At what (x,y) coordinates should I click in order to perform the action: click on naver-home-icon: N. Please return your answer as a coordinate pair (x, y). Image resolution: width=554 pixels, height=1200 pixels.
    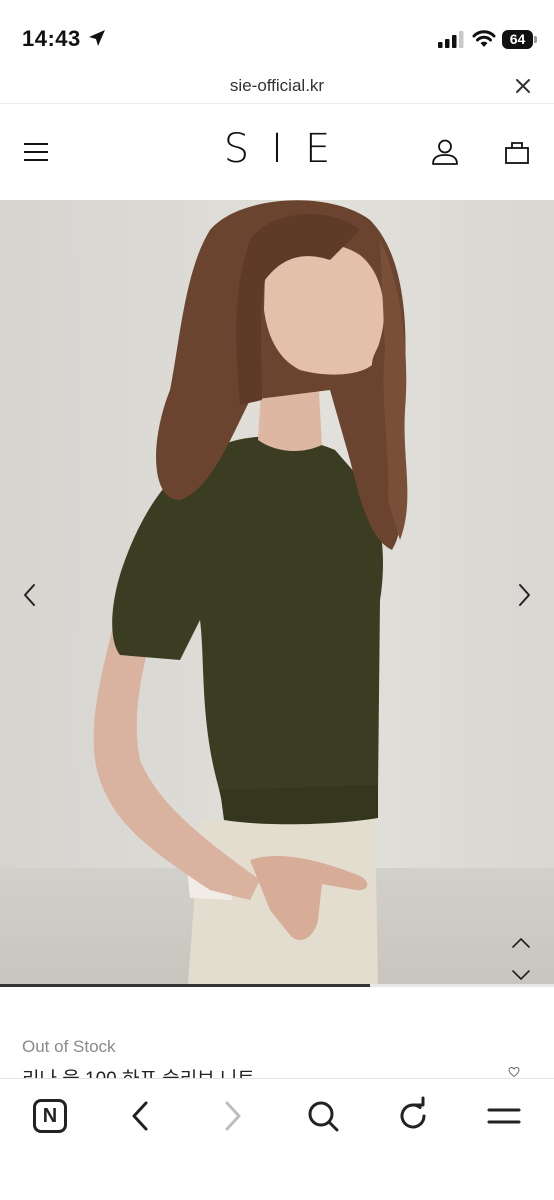
    Looking at the image, I should click on (50, 1116).